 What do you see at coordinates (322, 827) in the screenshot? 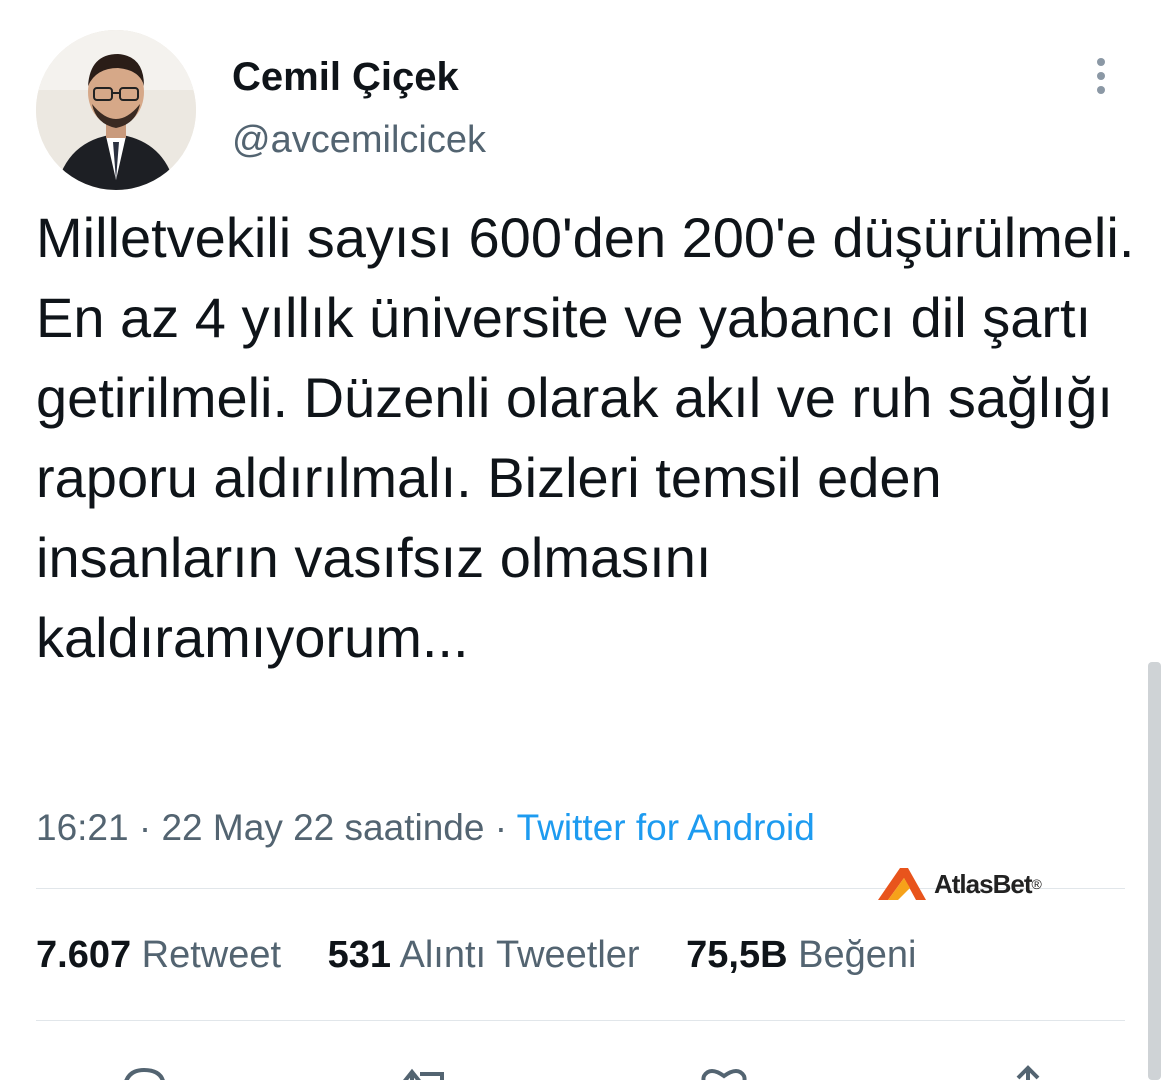
I see `tweet-date: 22 May 22 saatinde` at bounding box center [322, 827].